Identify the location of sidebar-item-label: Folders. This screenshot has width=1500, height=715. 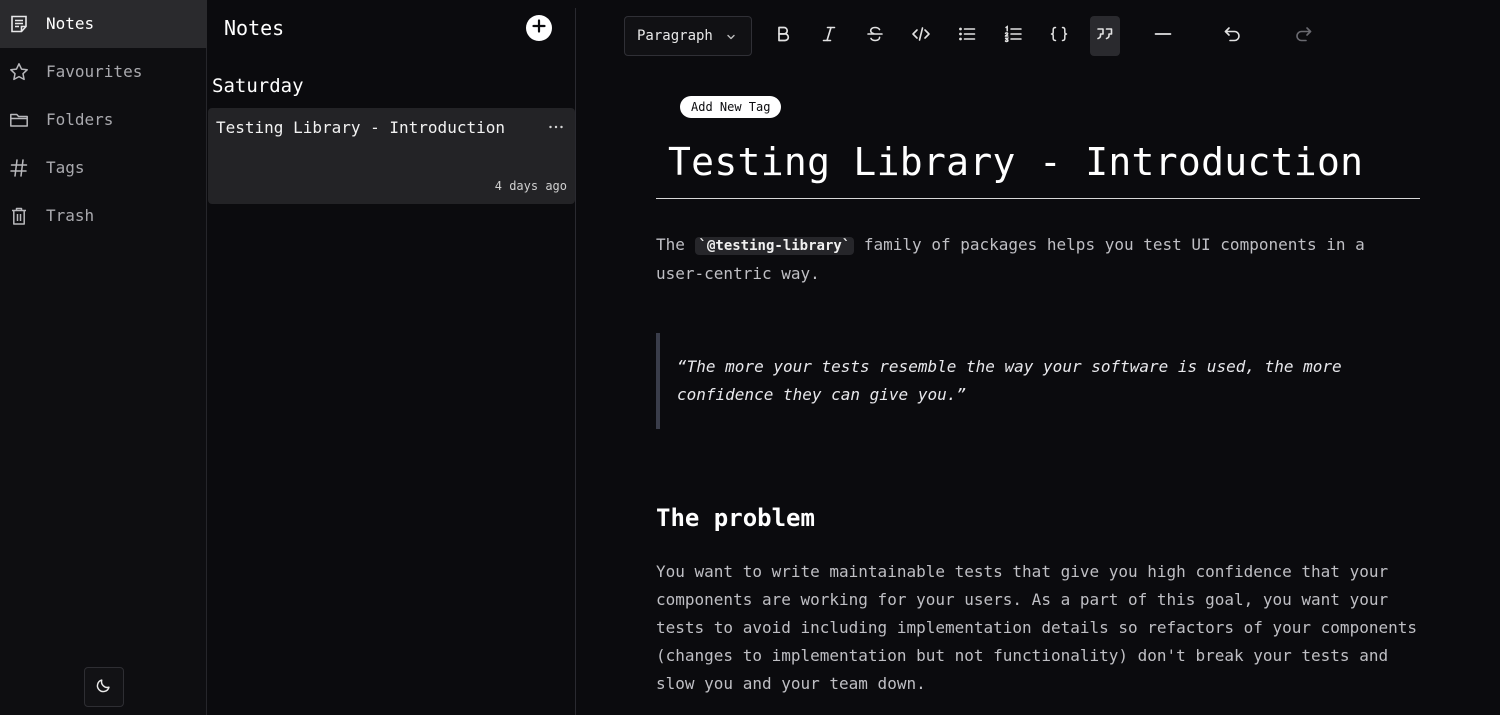
(80, 119).